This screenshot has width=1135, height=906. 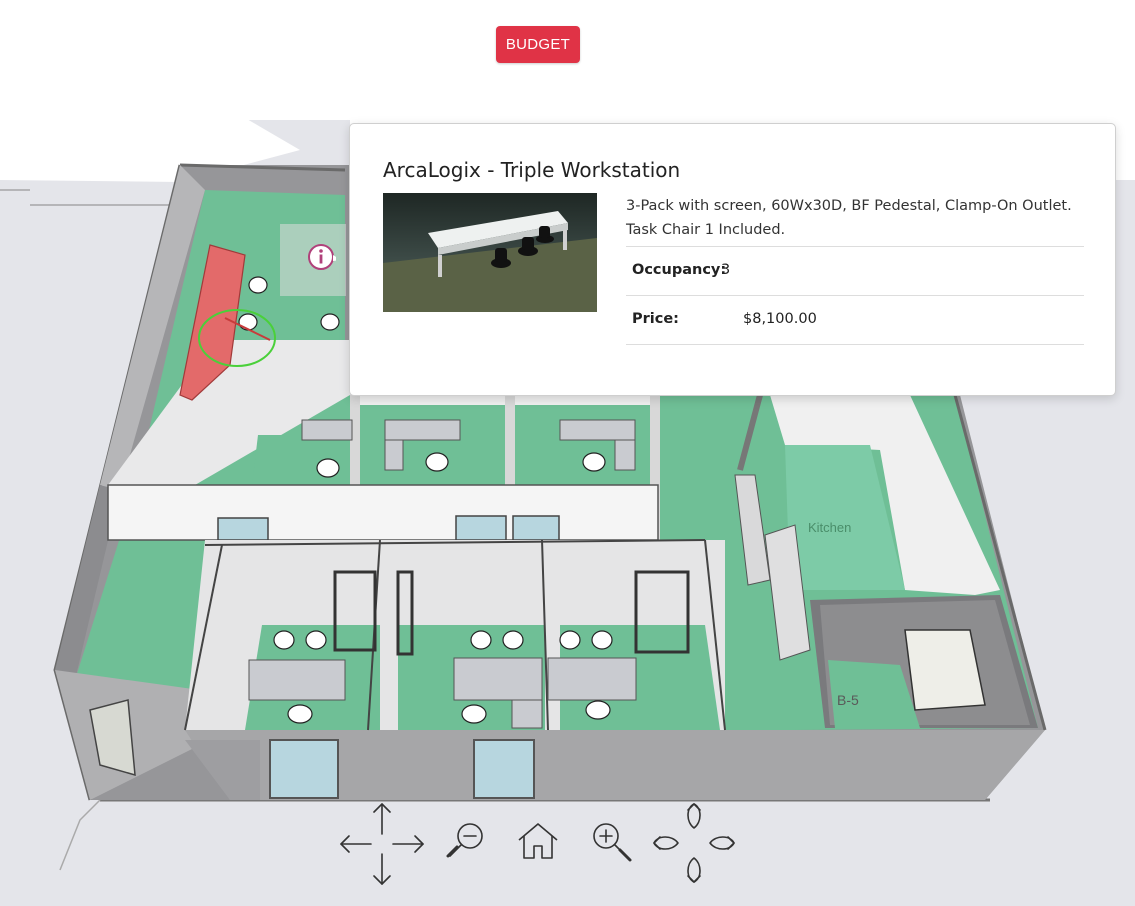 I want to click on kitchen-label: Kitchen, so click(x=829, y=527).